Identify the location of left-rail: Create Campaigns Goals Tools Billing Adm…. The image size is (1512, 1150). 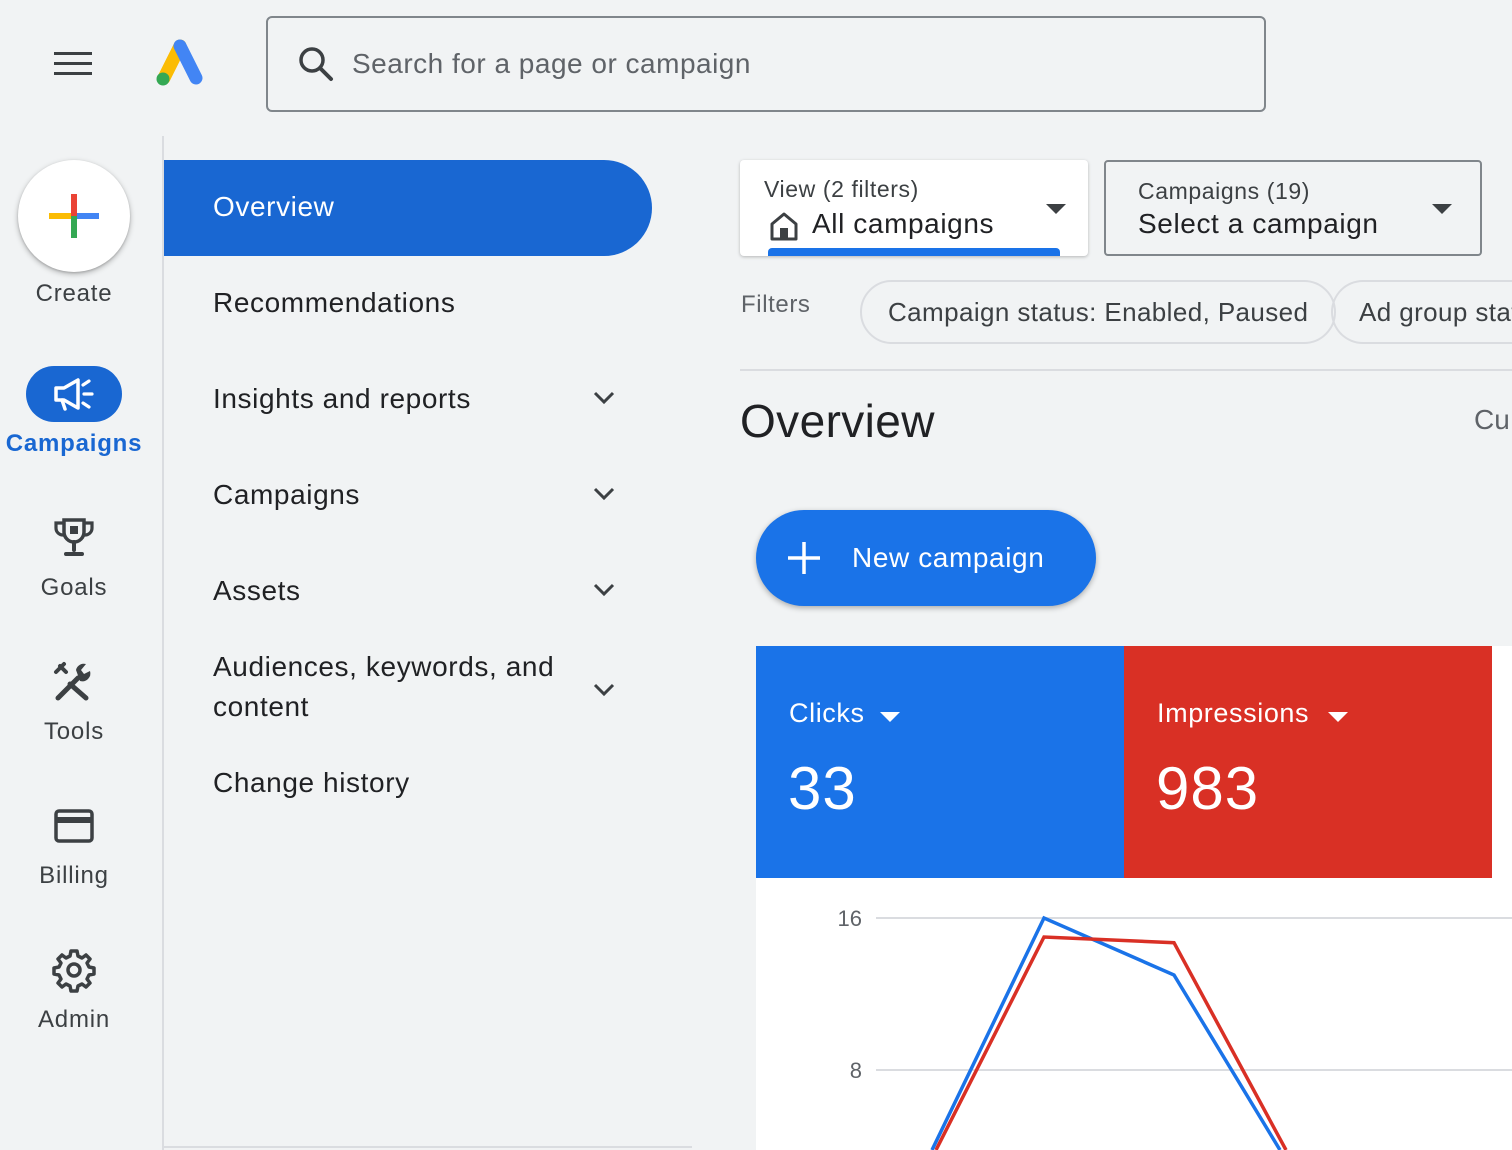
(74, 643).